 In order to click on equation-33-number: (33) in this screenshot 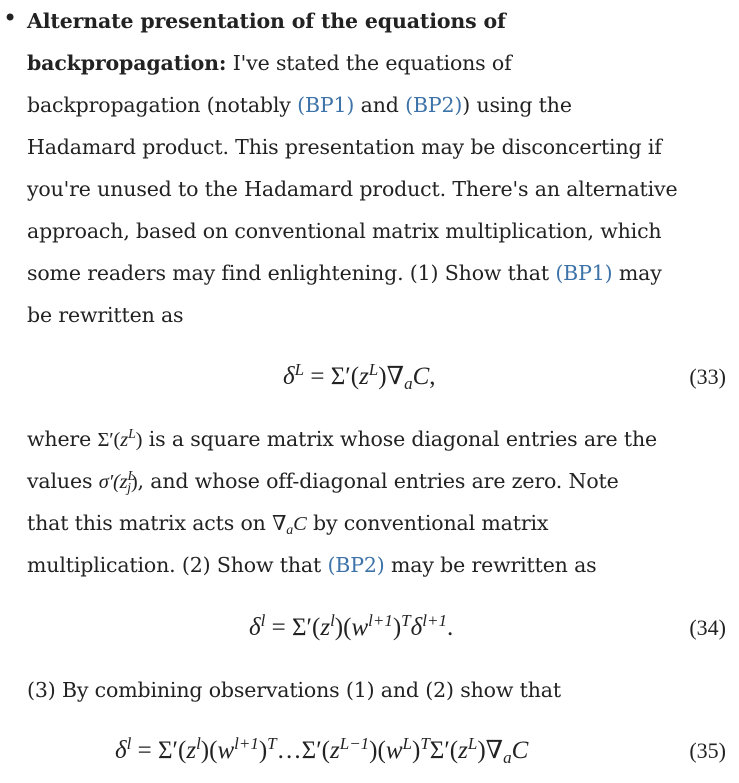, I will do `click(707, 376)`.